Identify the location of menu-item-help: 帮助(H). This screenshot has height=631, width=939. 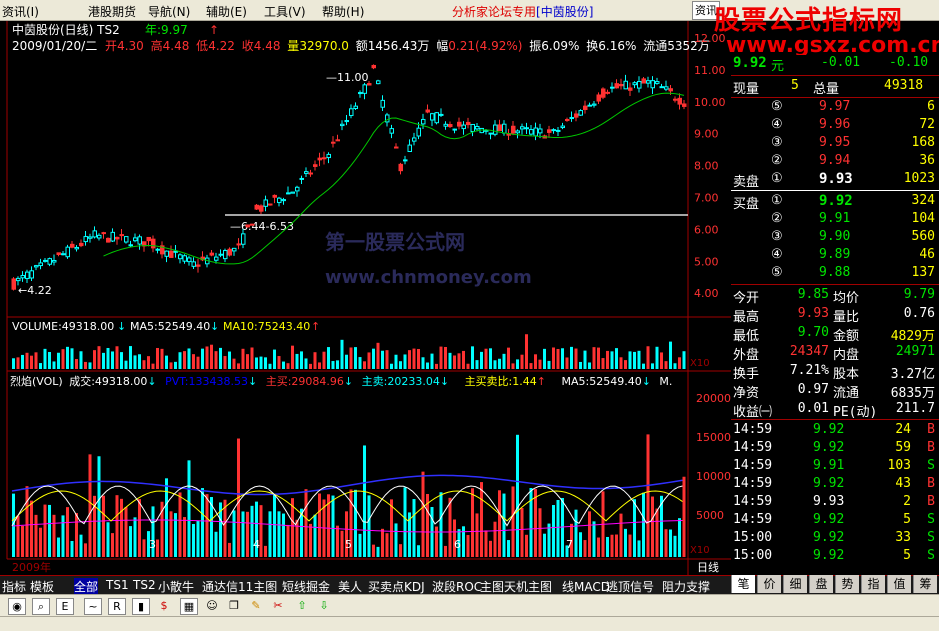
(343, 11).